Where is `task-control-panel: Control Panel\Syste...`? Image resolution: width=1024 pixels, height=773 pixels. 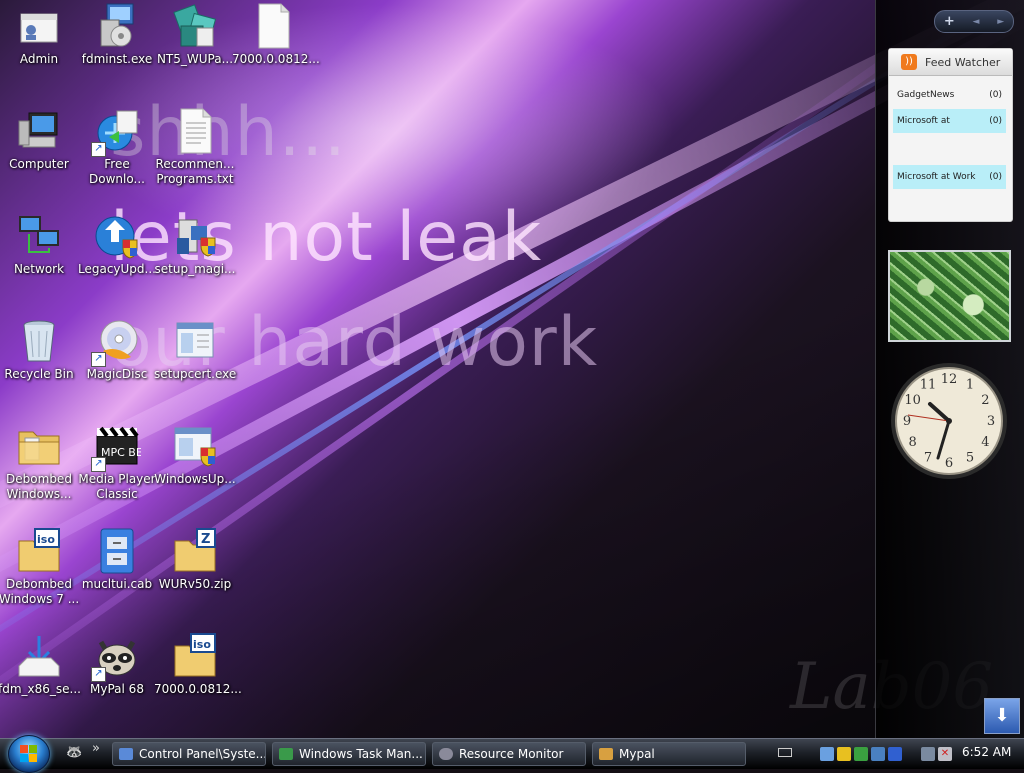 task-control-panel: Control Panel\Syste... is located at coordinates (189, 754).